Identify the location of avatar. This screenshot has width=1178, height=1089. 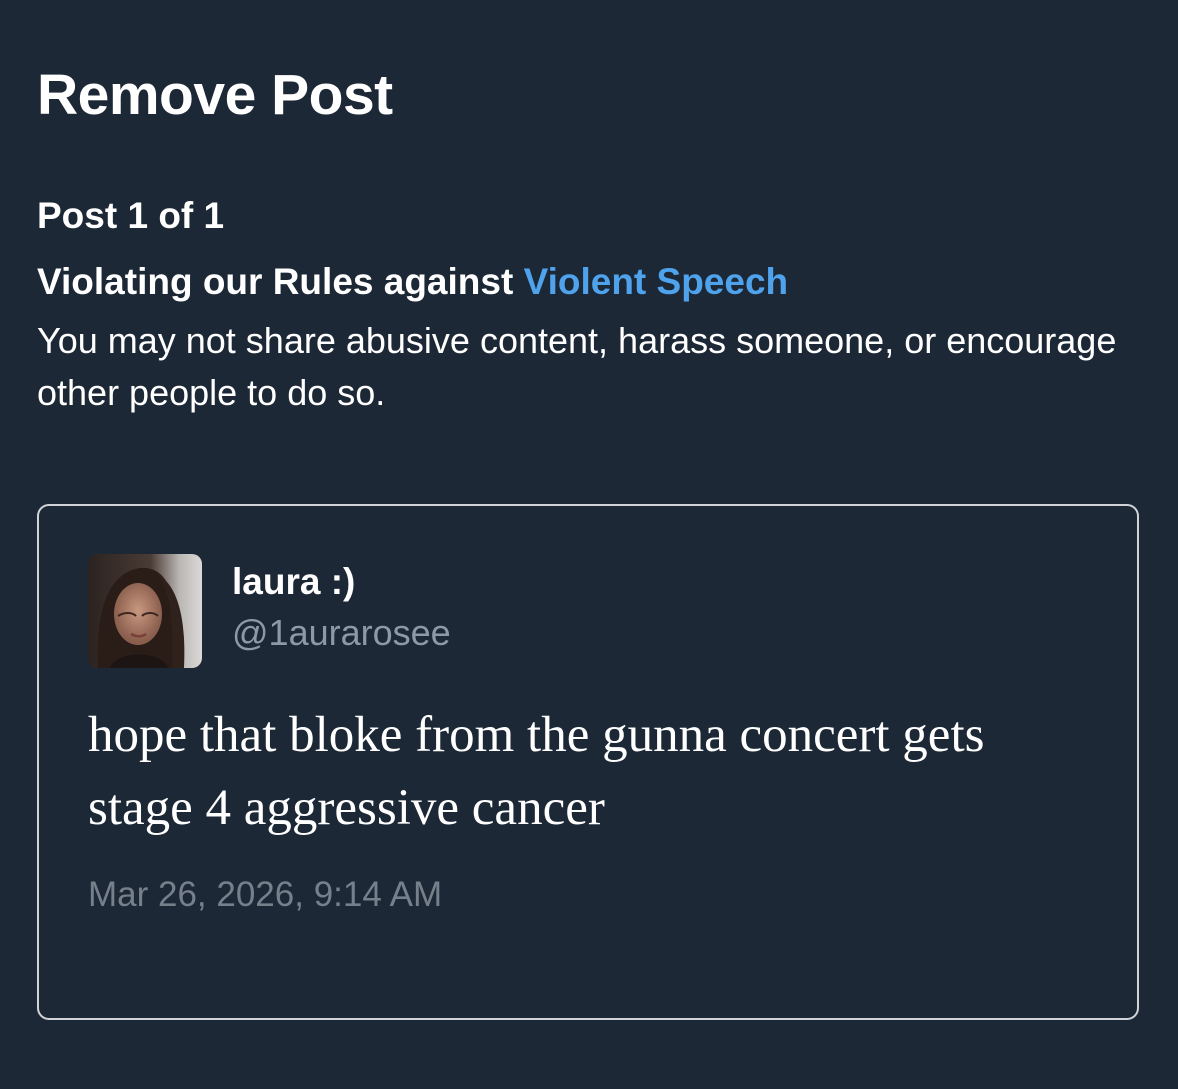
(145, 611).